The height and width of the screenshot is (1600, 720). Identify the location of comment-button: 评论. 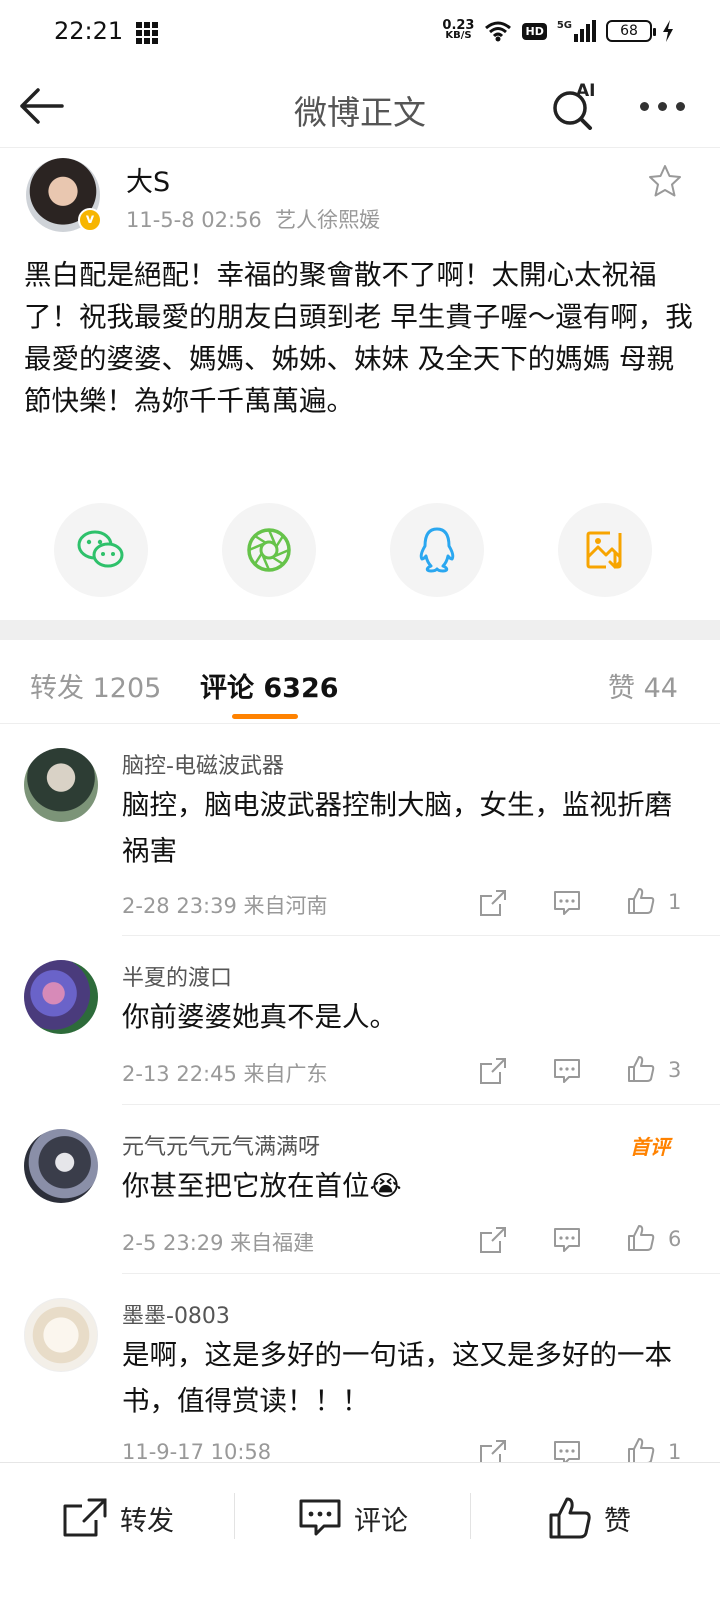
(353, 1518).